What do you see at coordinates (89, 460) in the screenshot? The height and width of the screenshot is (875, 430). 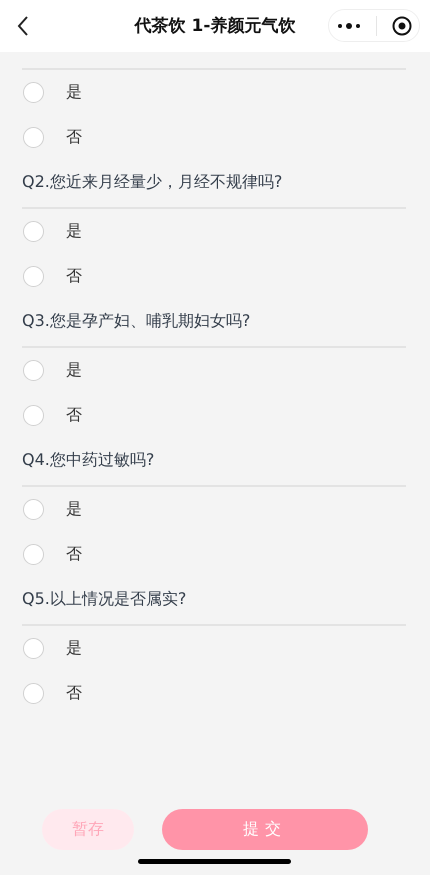 I see `question-text: Q4.您中药过敏吗?` at bounding box center [89, 460].